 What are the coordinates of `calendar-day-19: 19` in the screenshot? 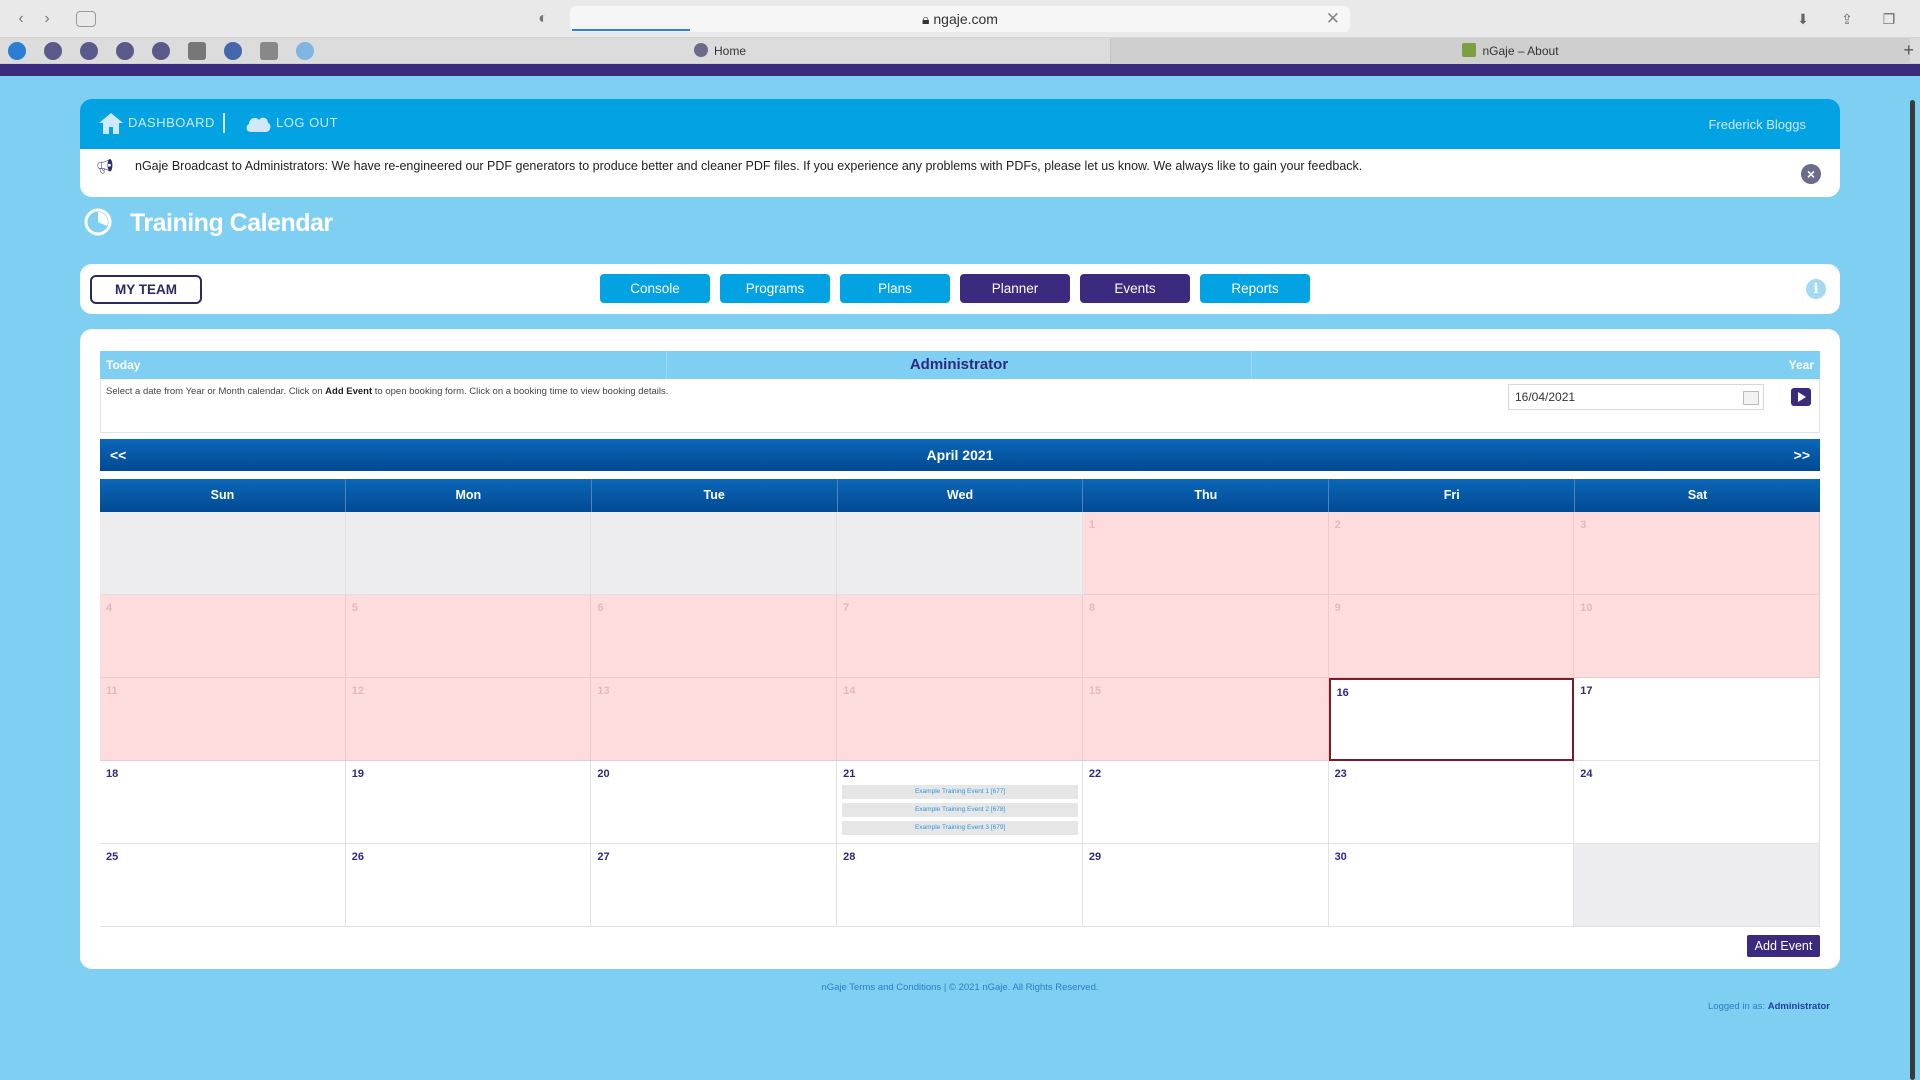 It's located at (468, 802).